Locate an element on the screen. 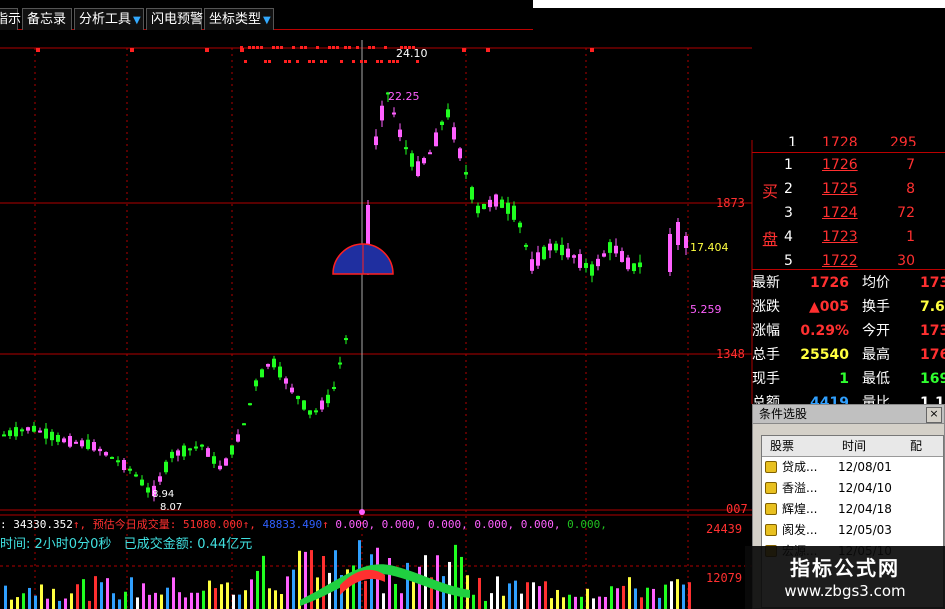  stat-value: 0.29% is located at coordinates (824, 331).